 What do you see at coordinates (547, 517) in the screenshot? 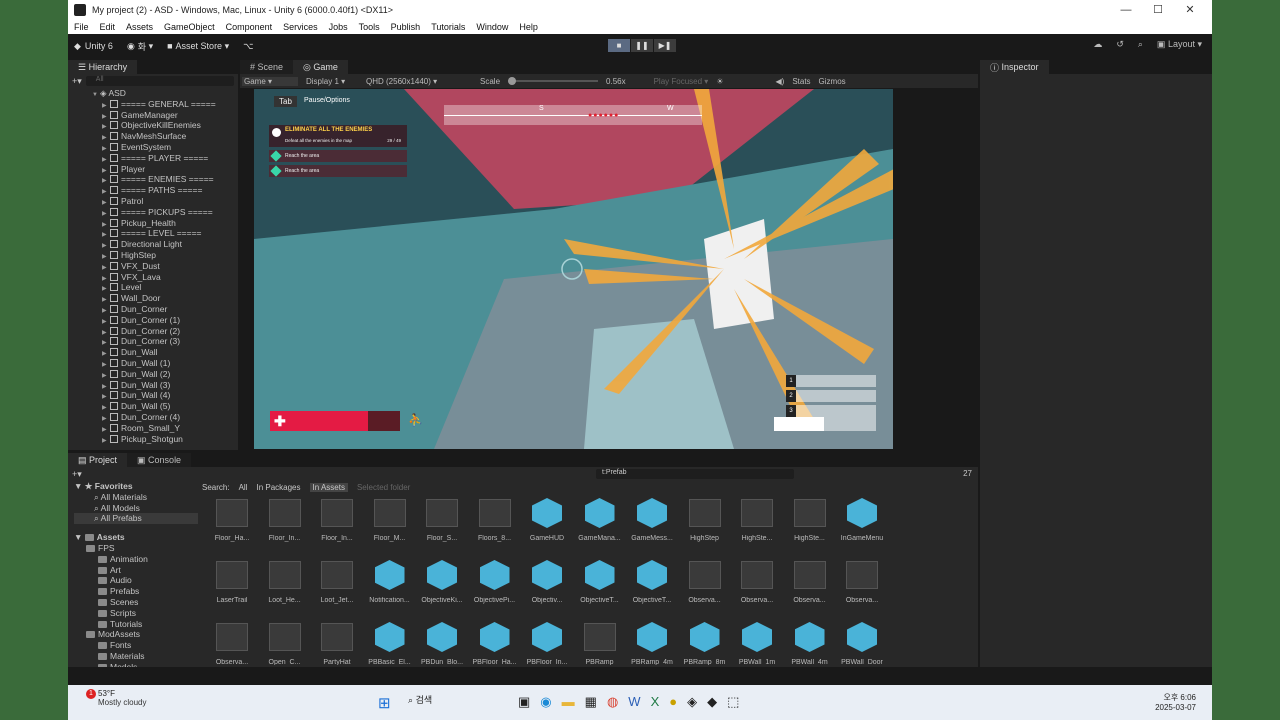
I see `asset-tile: GameHUD` at bounding box center [547, 517].